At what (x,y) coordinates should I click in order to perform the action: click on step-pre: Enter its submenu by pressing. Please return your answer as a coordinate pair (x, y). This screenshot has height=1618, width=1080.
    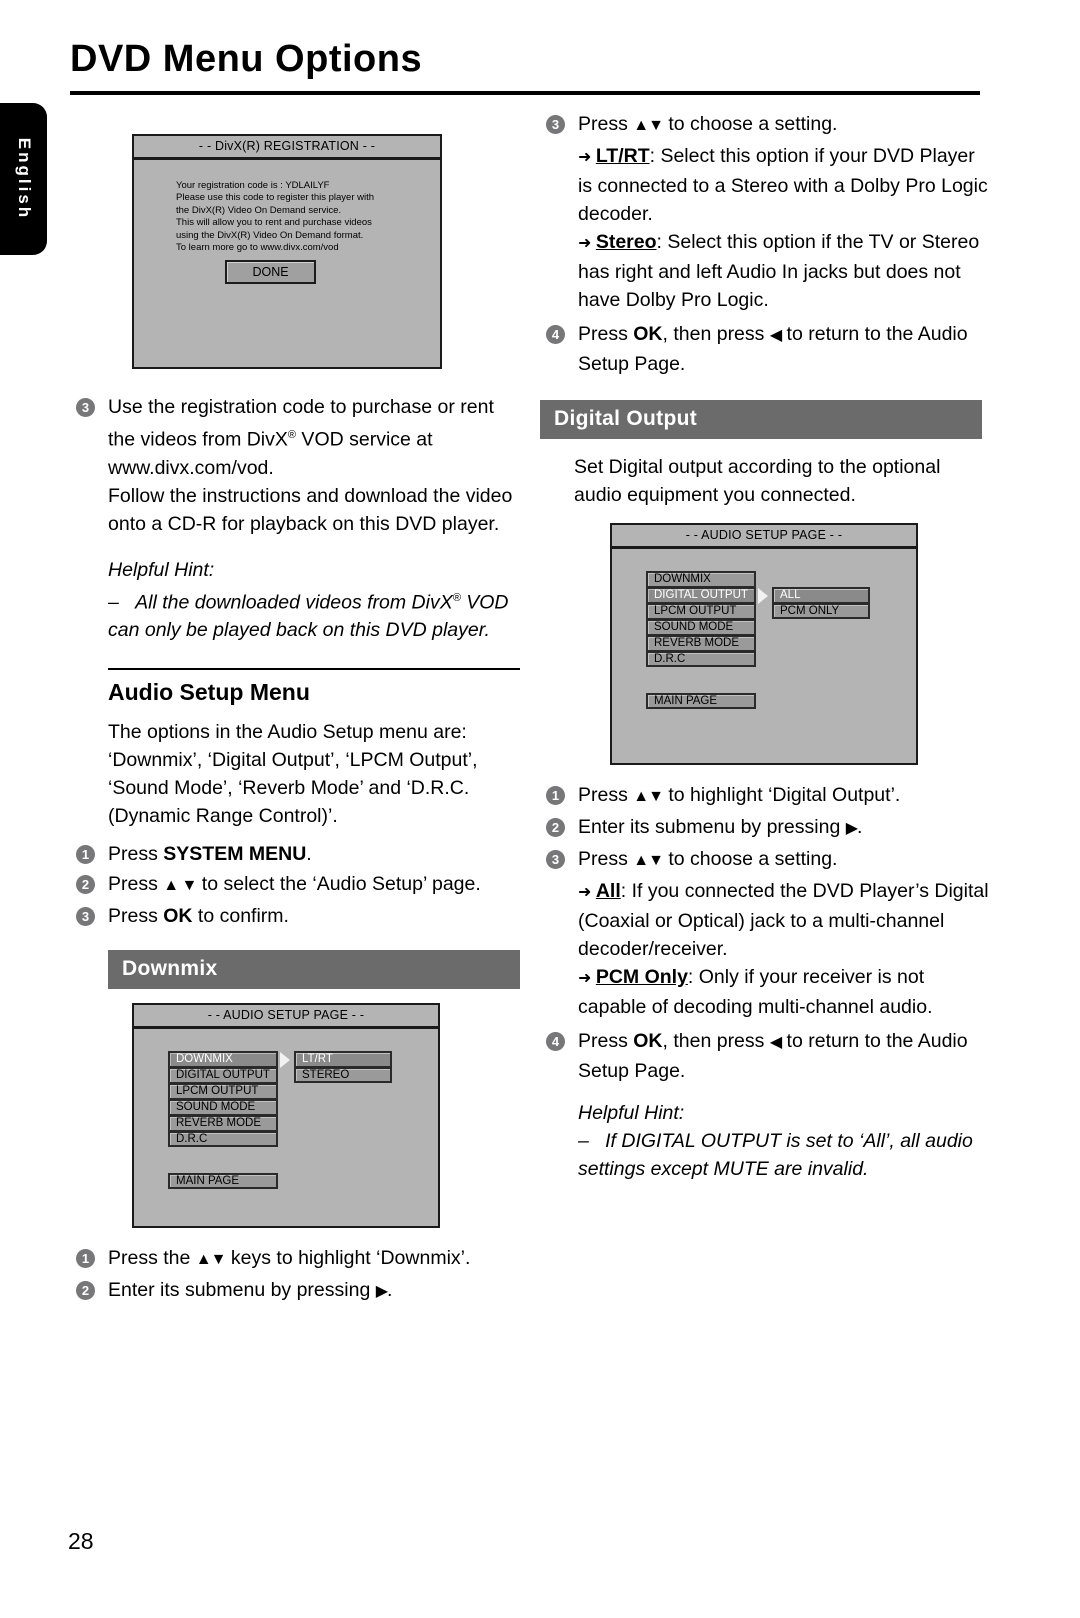
    Looking at the image, I should click on (712, 827).